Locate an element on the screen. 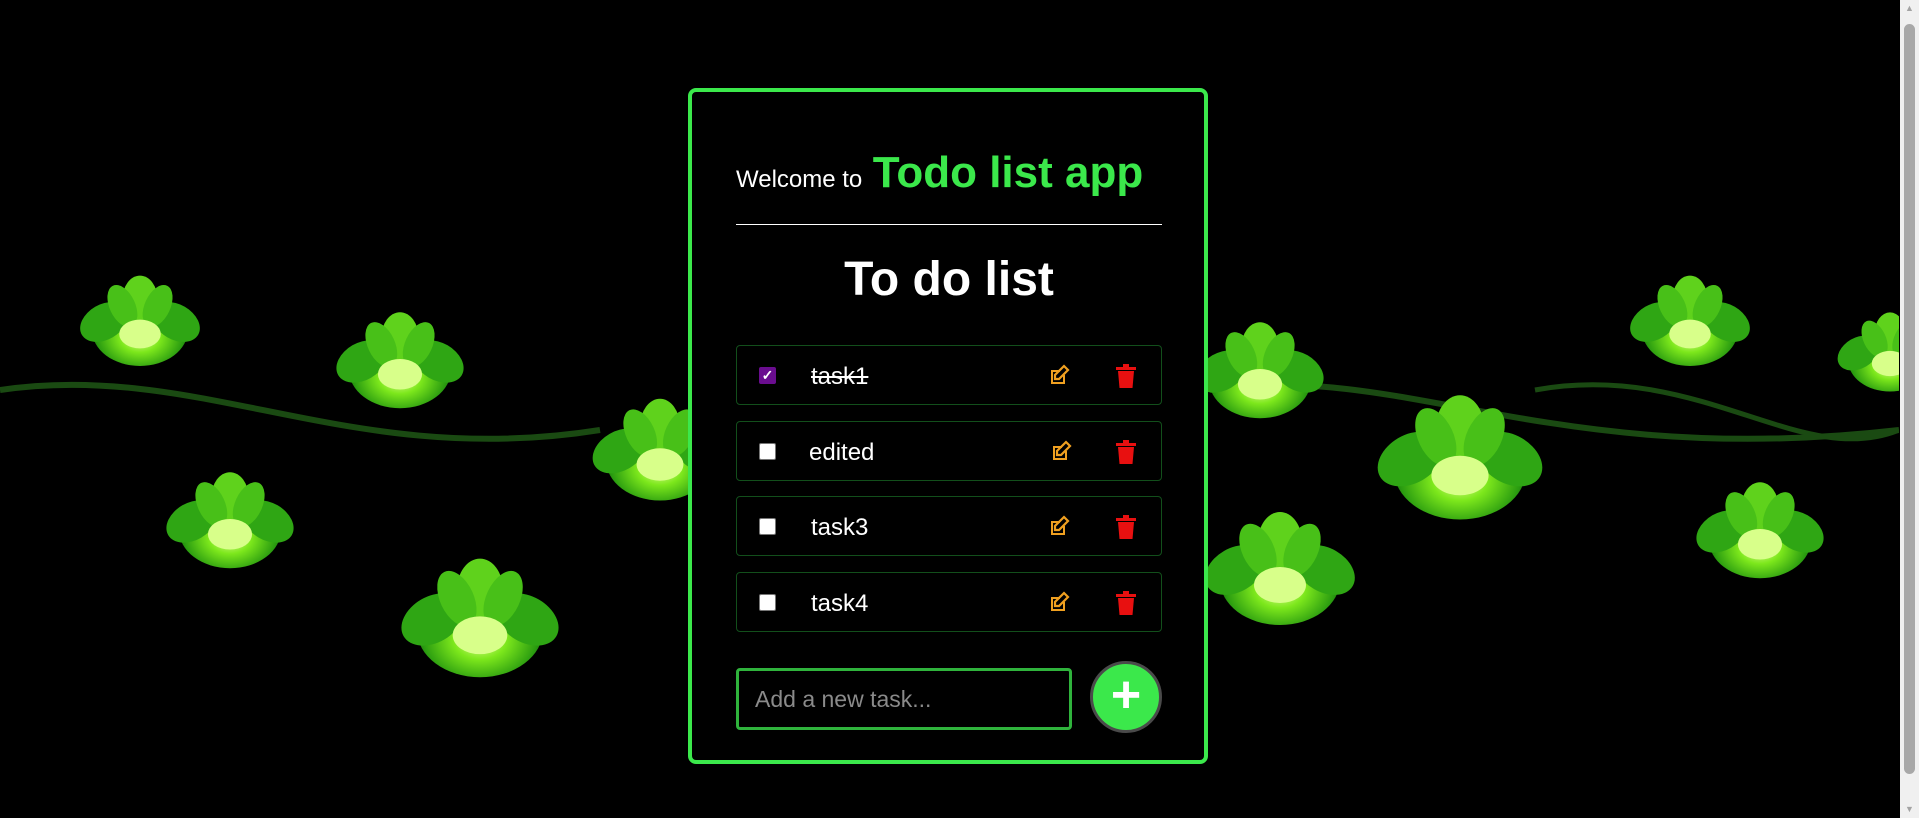  welcome-heading: Welcome to Todo list app is located at coordinates (939, 173).